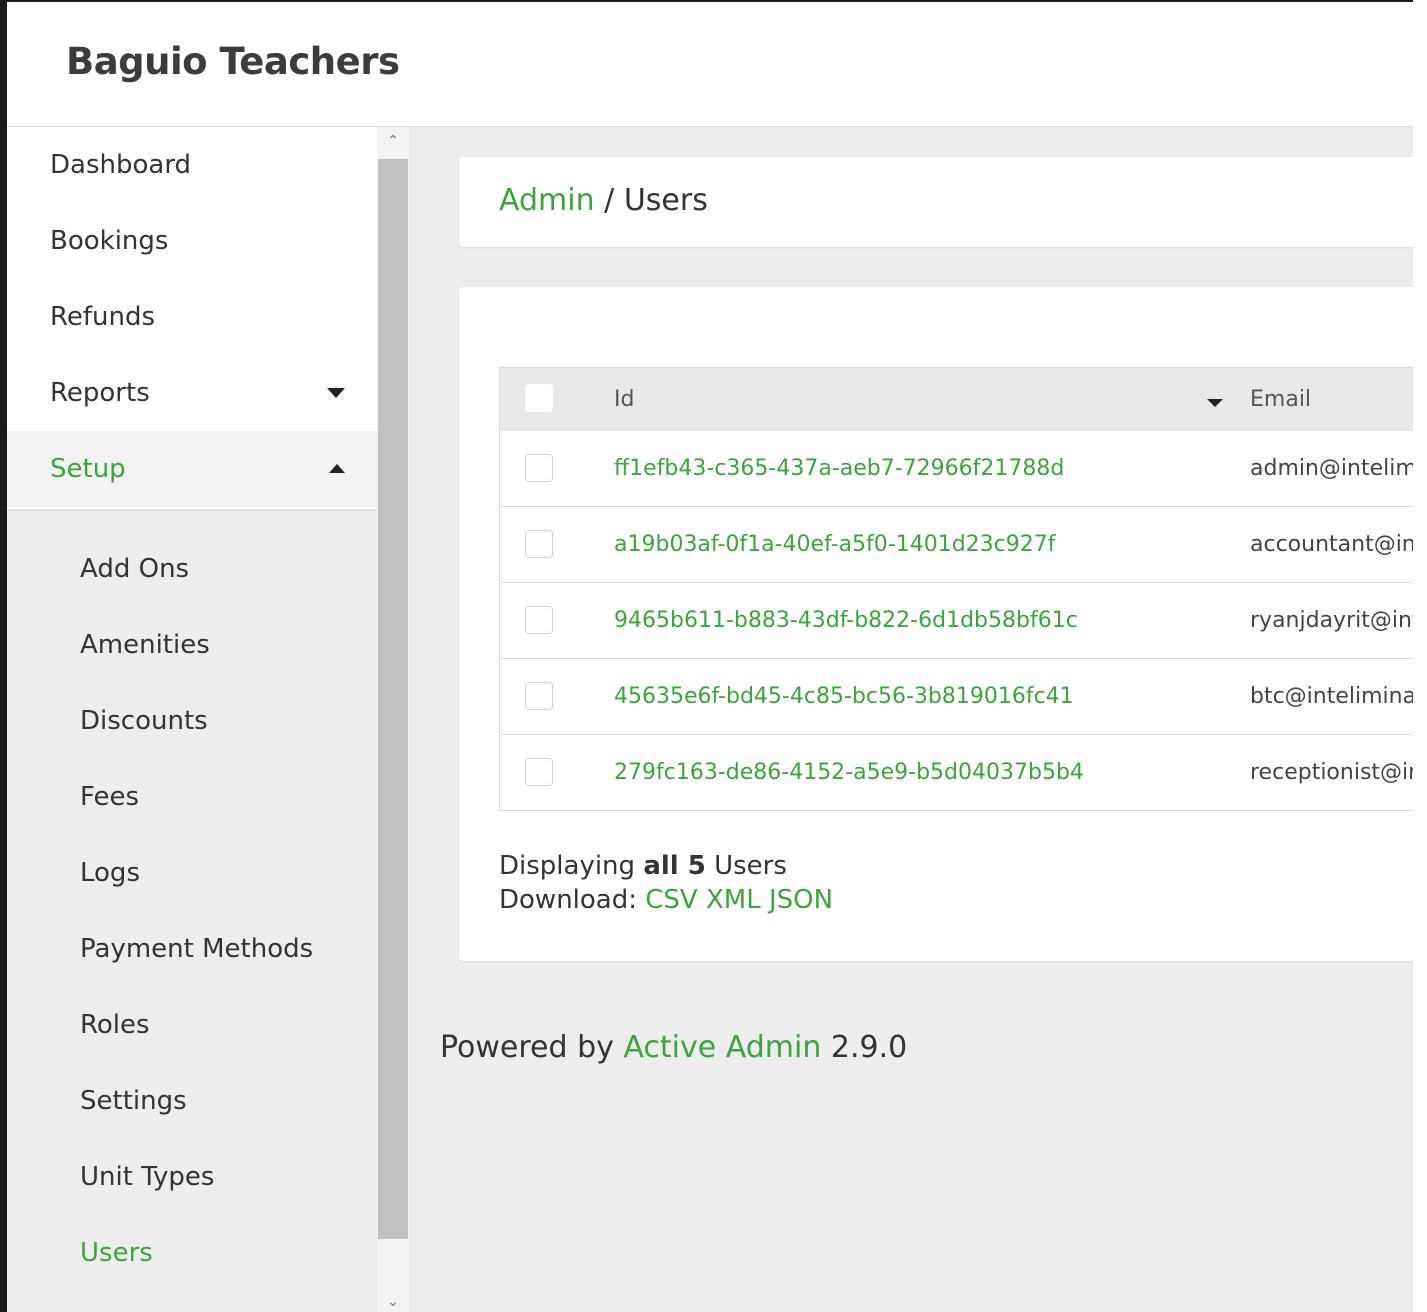  Describe the element at coordinates (572, 900) in the screenshot. I see `download-label: Download:` at that location.